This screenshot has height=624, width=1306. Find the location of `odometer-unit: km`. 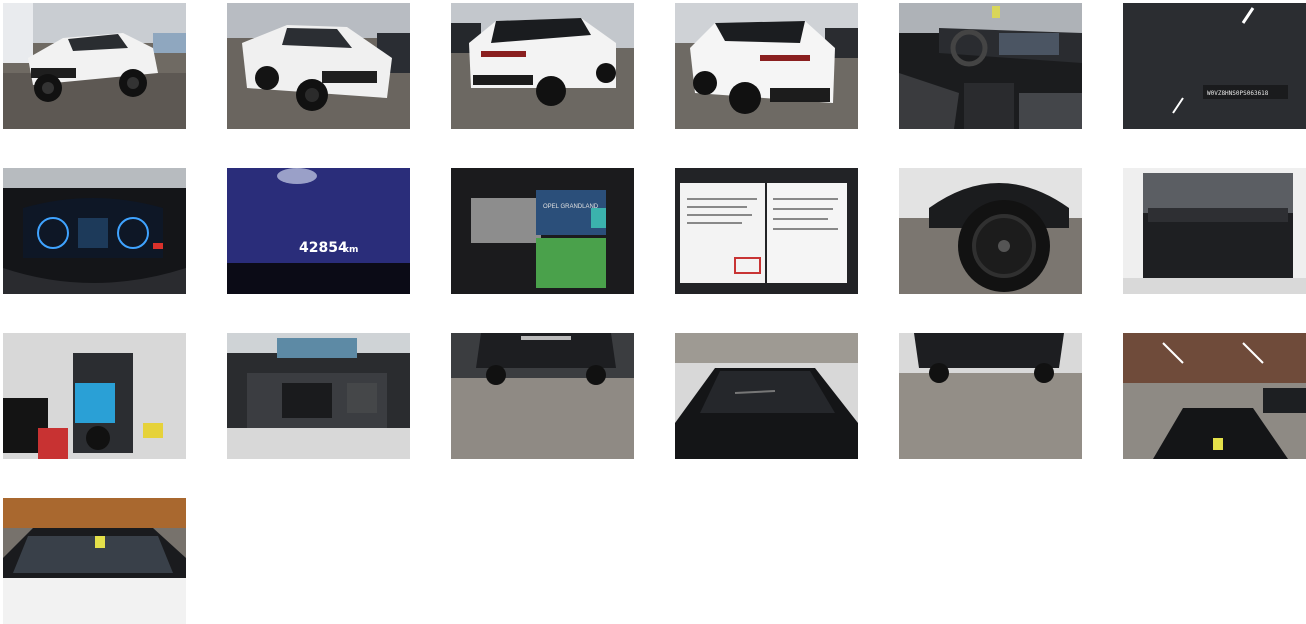

odometer-unit: km is located at coordinates (350, 250).